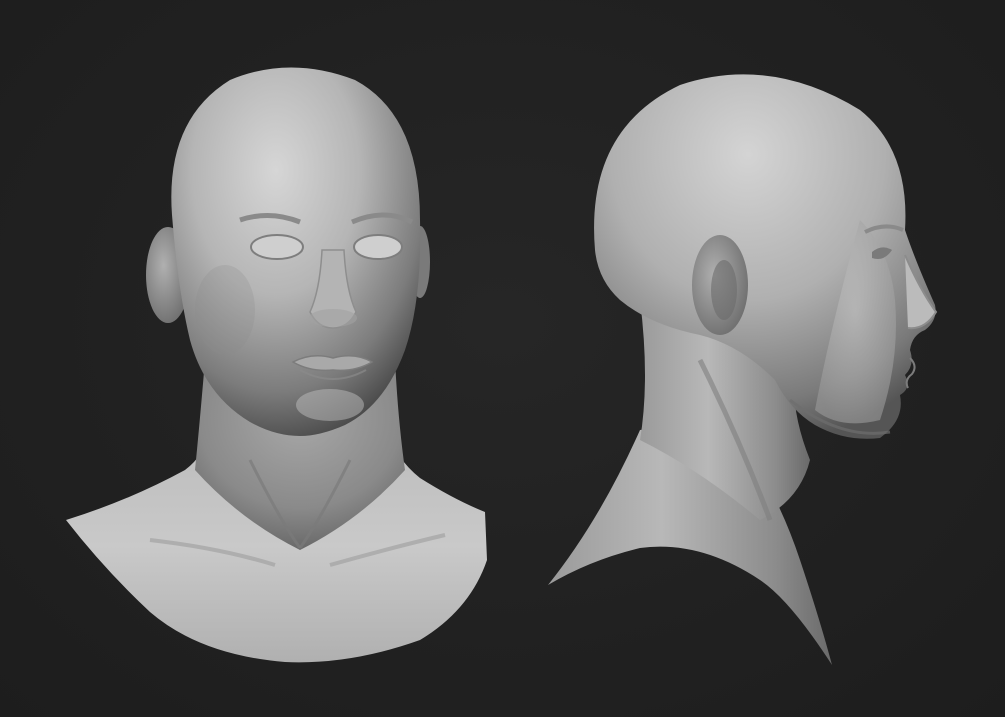 The height and width of the screenshot is (717, 1005). Describe the element at coordinates (378, 247) in the screenshot. I see `front-right-eye` at that location.